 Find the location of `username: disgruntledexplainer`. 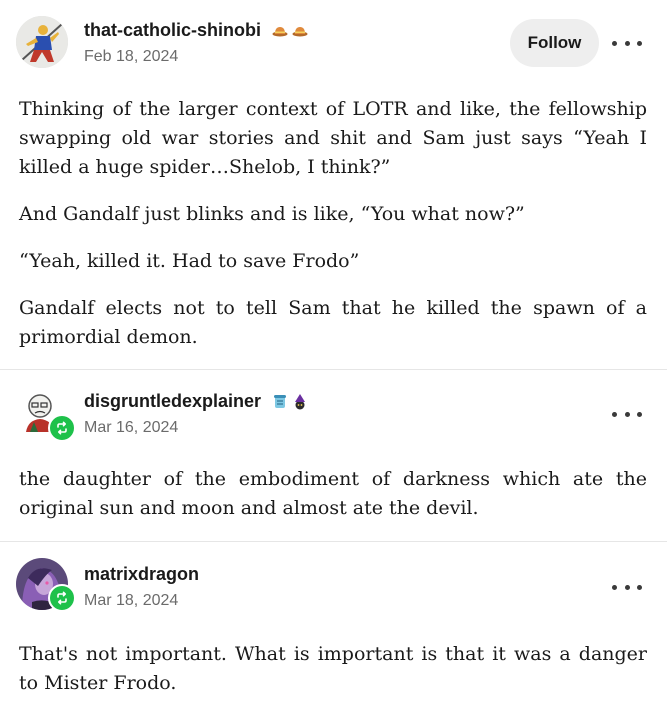

username: disgruntledexplainer is located at coordinates (196, 401).